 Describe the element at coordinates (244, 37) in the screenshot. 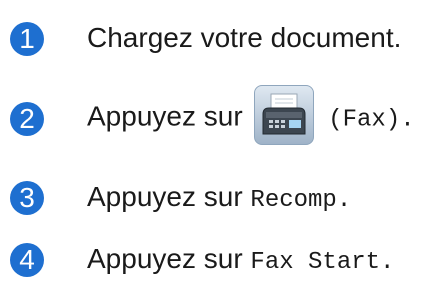

I see `step-text: Chargez votre document.` at that location.